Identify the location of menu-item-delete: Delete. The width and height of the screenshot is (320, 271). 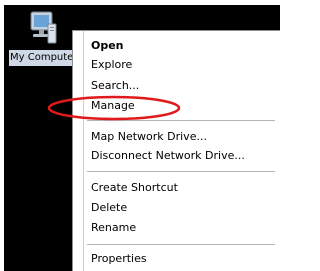
(109, 208).